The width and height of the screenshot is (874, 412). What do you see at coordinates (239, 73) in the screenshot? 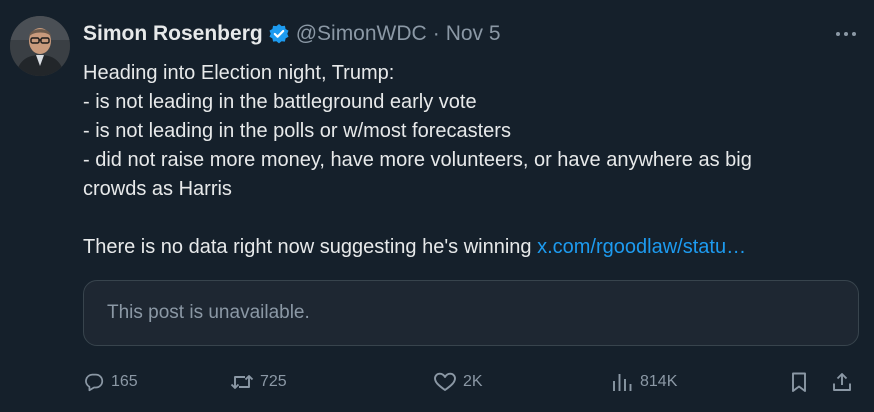
I see `post-line: Heading into Election night, Trump:` at bounding box center [239, 73].